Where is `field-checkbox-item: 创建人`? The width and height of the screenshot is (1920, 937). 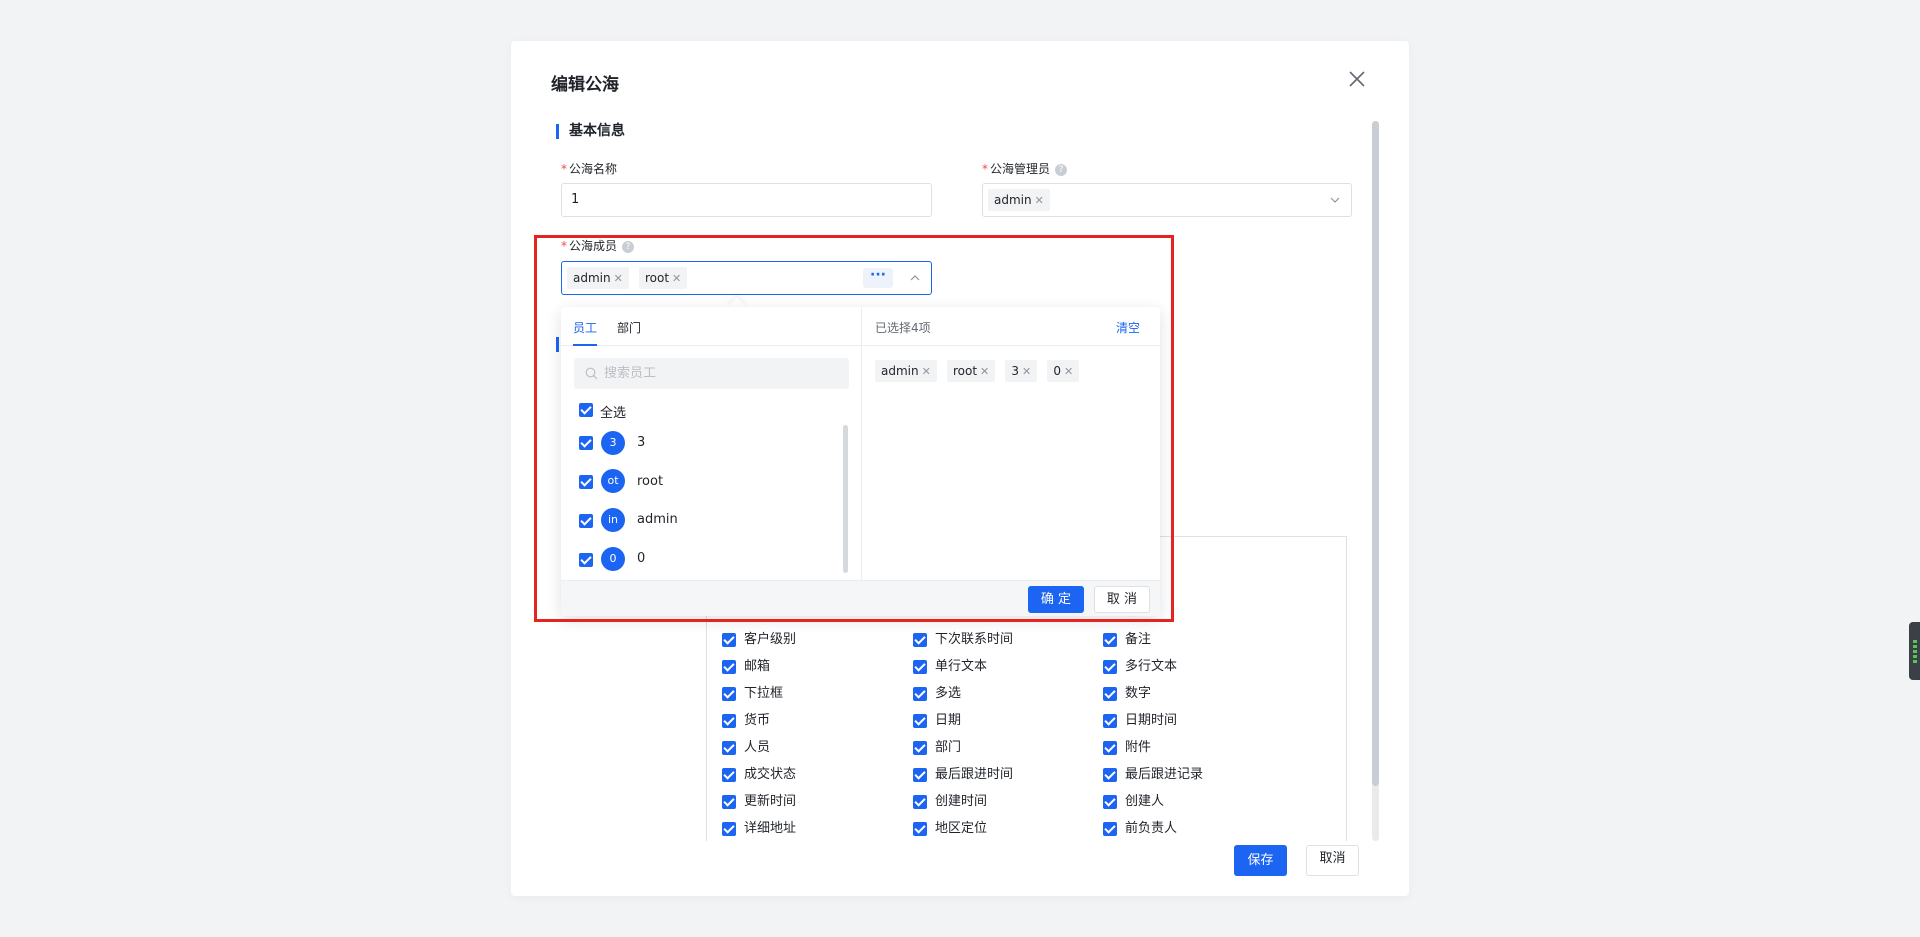
field-checkbox-item: 创建人 is located at coordinates (1133, 799).